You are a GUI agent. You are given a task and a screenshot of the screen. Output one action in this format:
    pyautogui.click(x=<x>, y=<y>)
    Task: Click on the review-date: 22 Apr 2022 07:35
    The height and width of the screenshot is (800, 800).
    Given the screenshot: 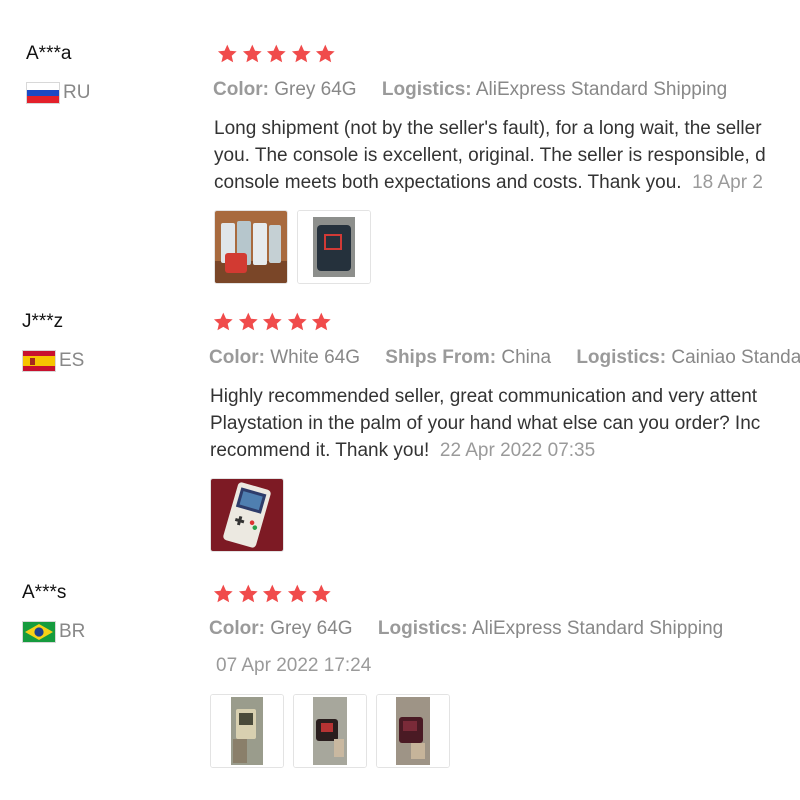 What is the action you would take?
    pyautogui.click(x=517, y=450)
    